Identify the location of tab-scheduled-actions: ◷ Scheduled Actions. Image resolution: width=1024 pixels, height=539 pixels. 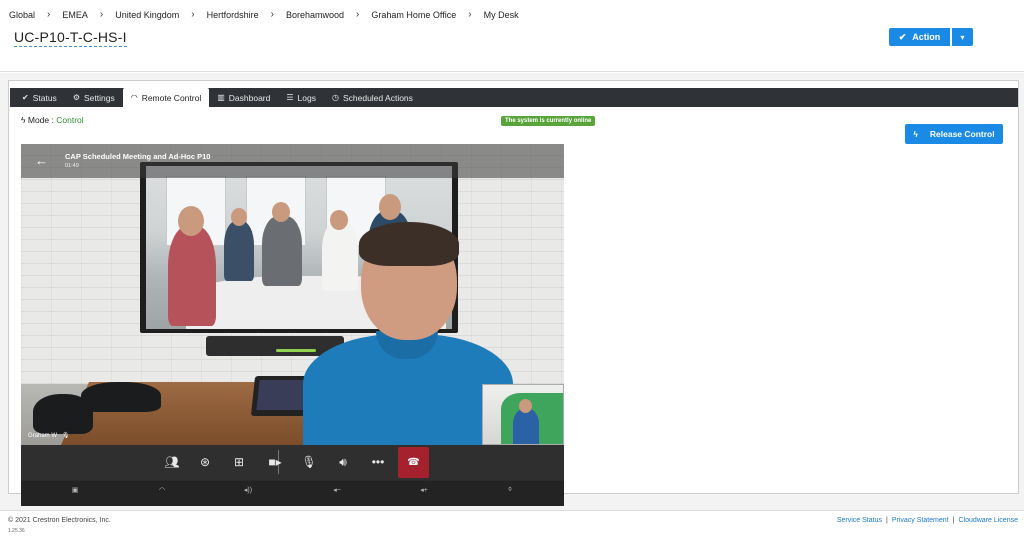
(372, 97).